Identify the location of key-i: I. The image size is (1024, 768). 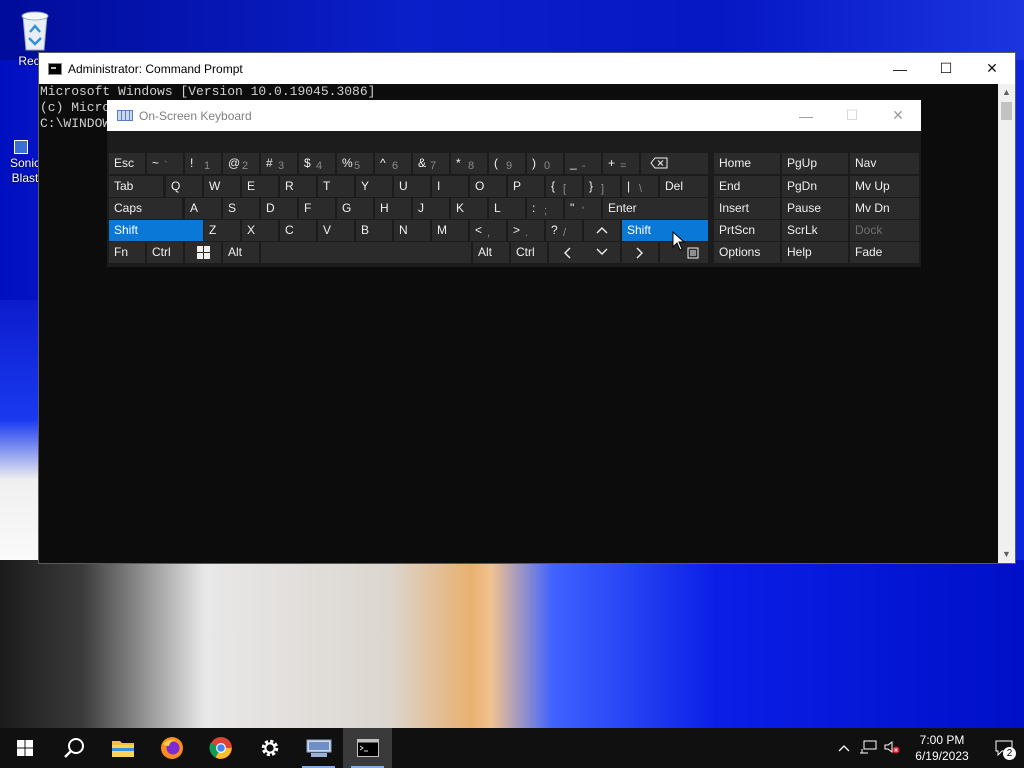
(450, 186).